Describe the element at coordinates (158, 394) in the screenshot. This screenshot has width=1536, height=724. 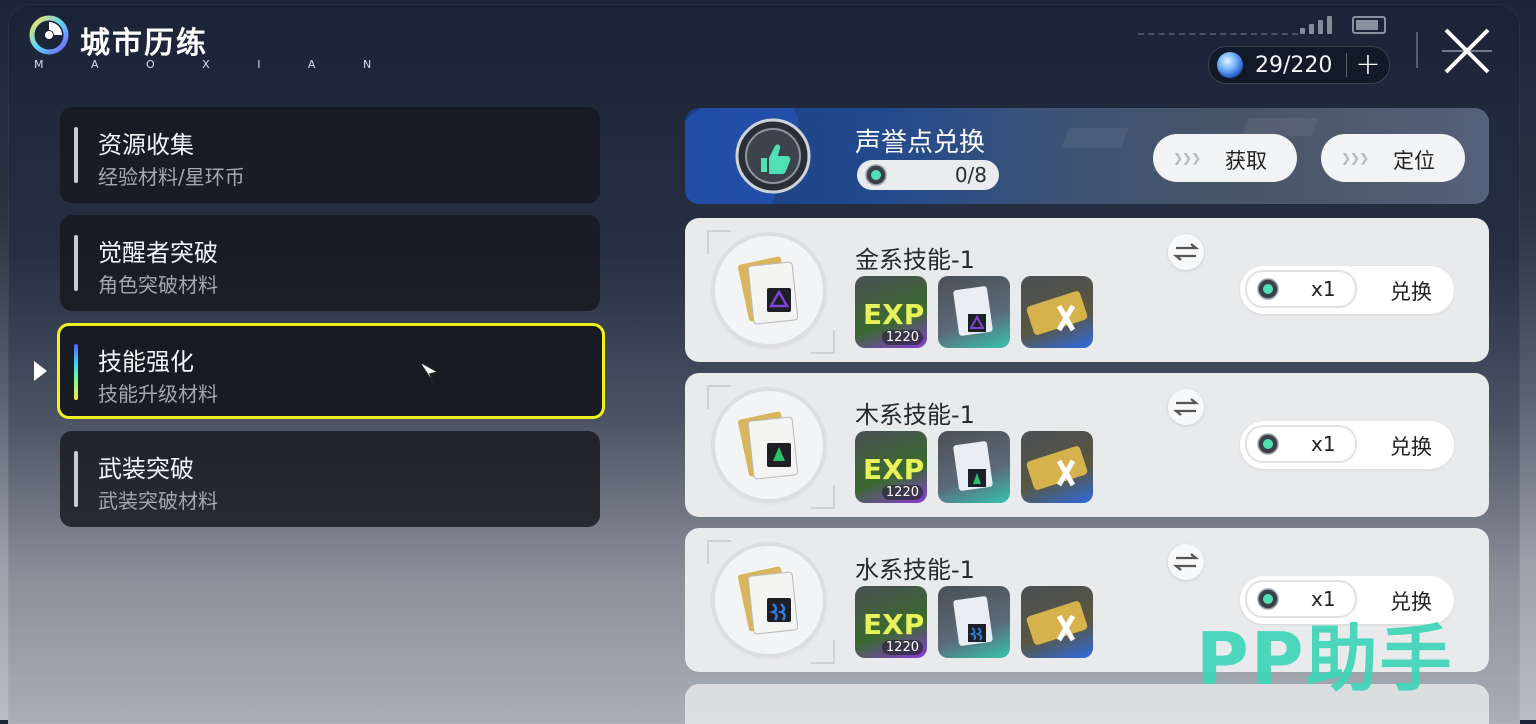
I see `menu-item-subtitle: 技能升级材料` at that location.